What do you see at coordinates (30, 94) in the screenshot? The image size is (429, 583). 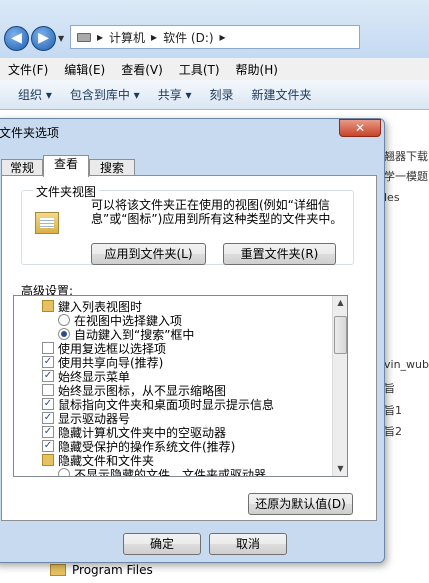 I see `organize-button: 组织 ▾` at bounding box center [30, 94].